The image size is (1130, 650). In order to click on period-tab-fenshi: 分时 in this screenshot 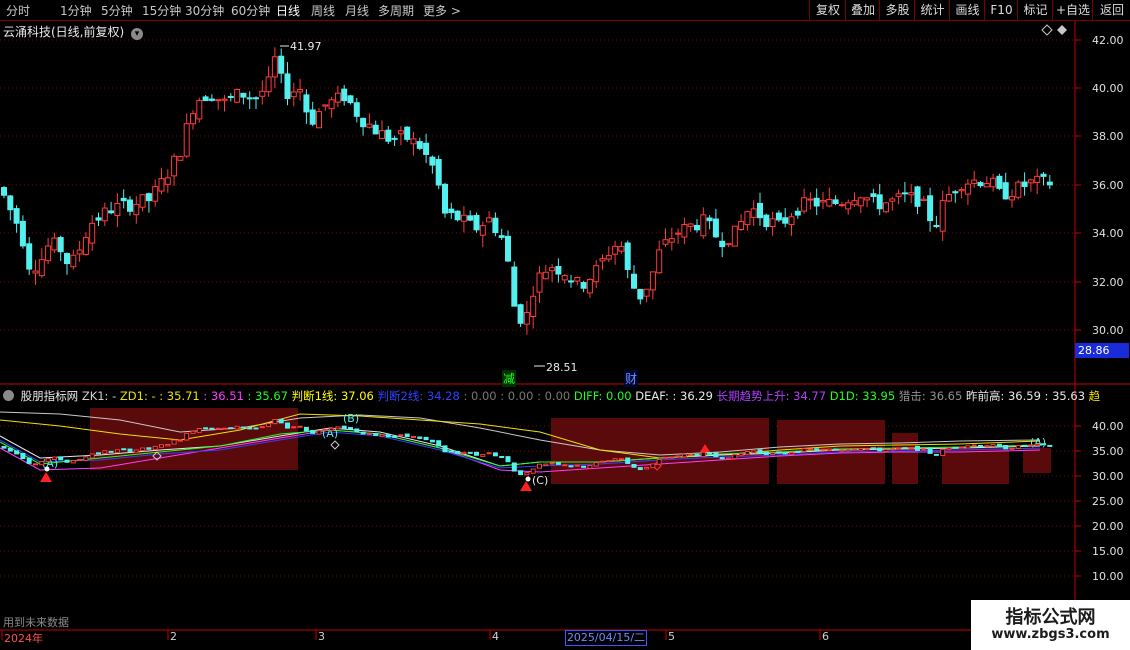, I will do `click(18, 10)`.